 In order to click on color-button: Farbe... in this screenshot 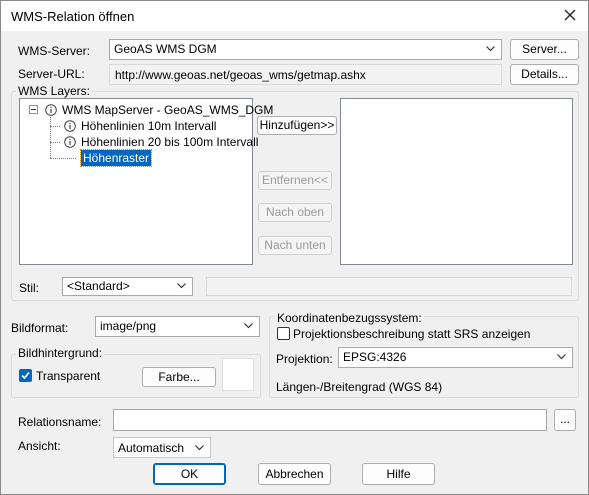, I will do `click(179, 377)`.